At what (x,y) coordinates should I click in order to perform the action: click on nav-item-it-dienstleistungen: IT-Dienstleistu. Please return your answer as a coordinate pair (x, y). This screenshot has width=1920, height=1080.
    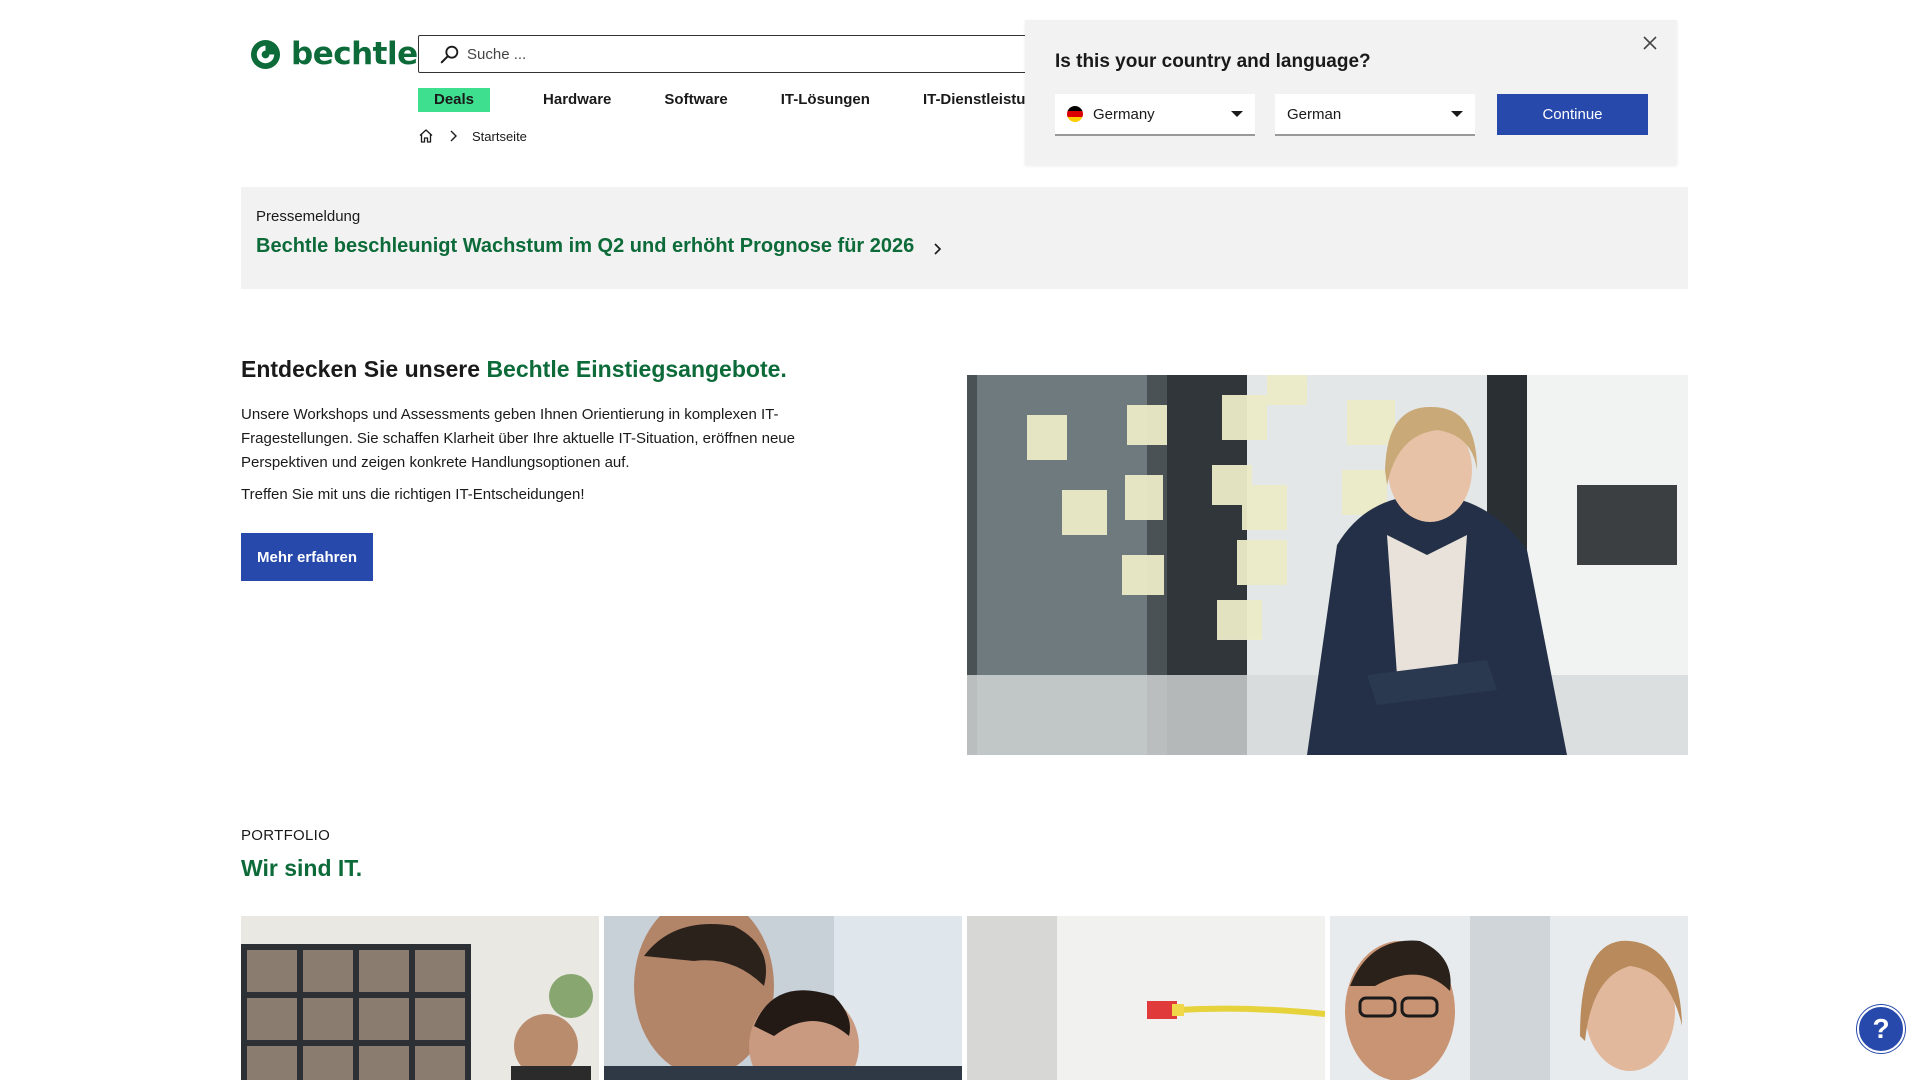
    Looking at the image, I should click on (974, 100).